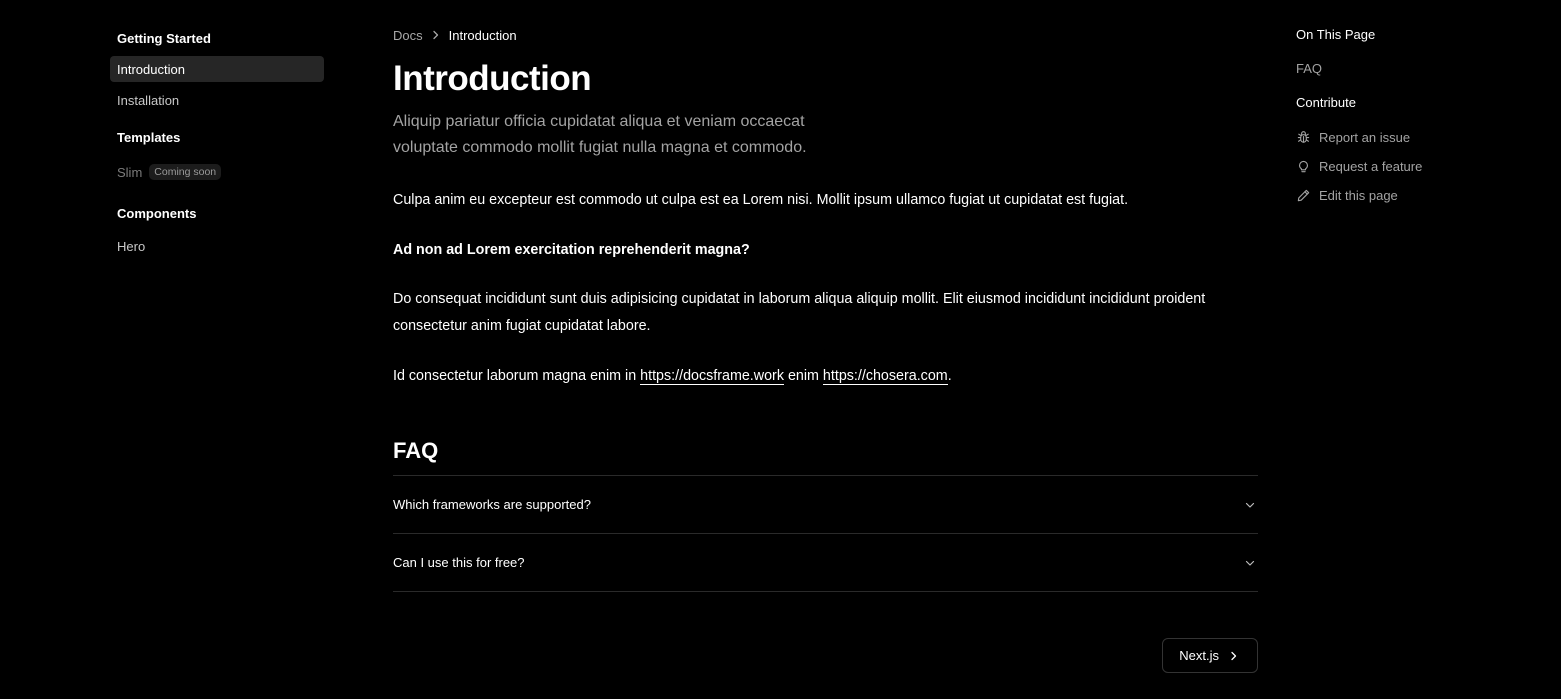 The image size is (1561, 699). What do you see at coordinates (803, 376) in the screenshot?
I see `paragraph-text: enim` at bounding box center [803, 376].